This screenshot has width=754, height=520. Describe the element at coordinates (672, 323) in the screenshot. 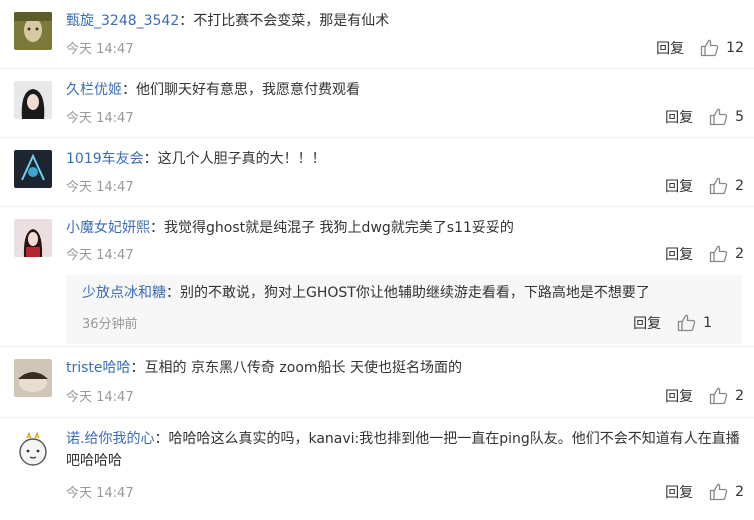

I see `sub-reply-actions: 回复 1` at that location.